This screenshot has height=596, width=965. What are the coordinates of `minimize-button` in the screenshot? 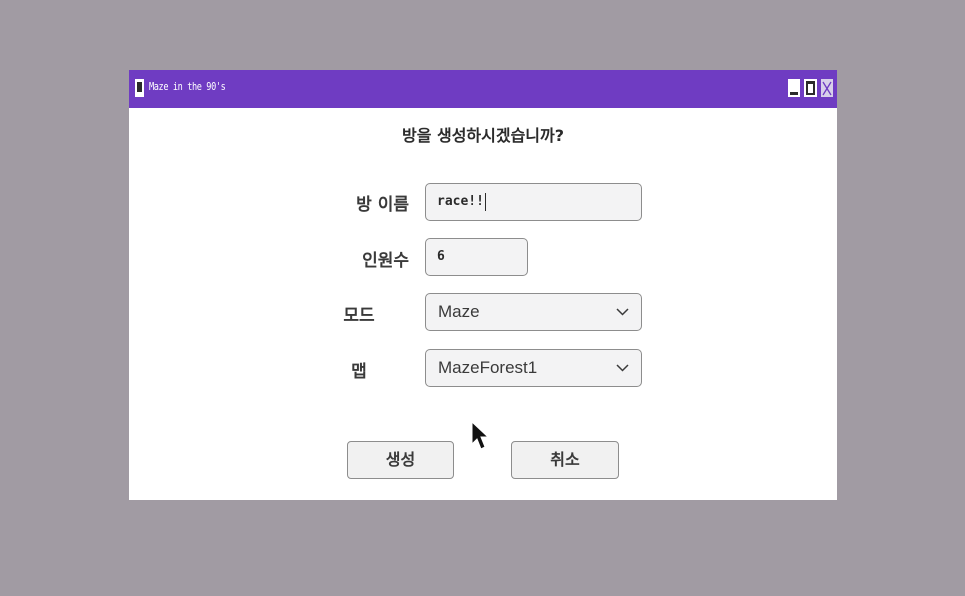 It's located at (794, 88).